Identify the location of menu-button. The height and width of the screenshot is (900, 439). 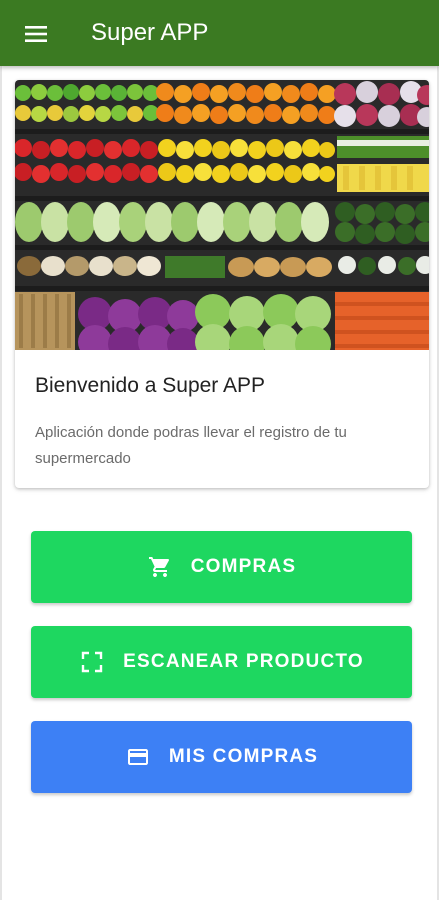
(36, 34).